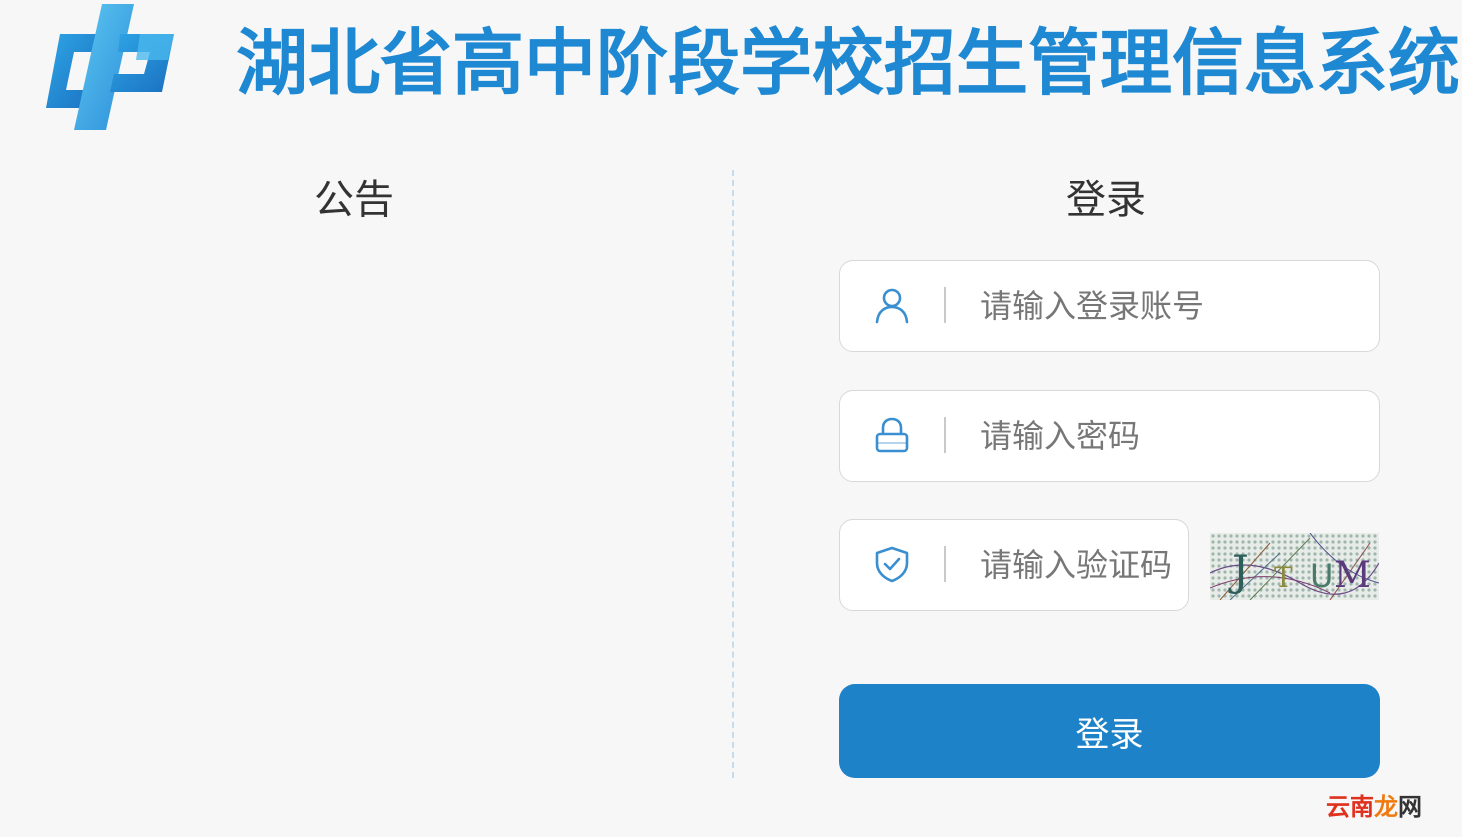  What do you see at coordinates (1238, 570) in the screenshot?
I see `captcha-char: J` at bounding box center [1238, 570].